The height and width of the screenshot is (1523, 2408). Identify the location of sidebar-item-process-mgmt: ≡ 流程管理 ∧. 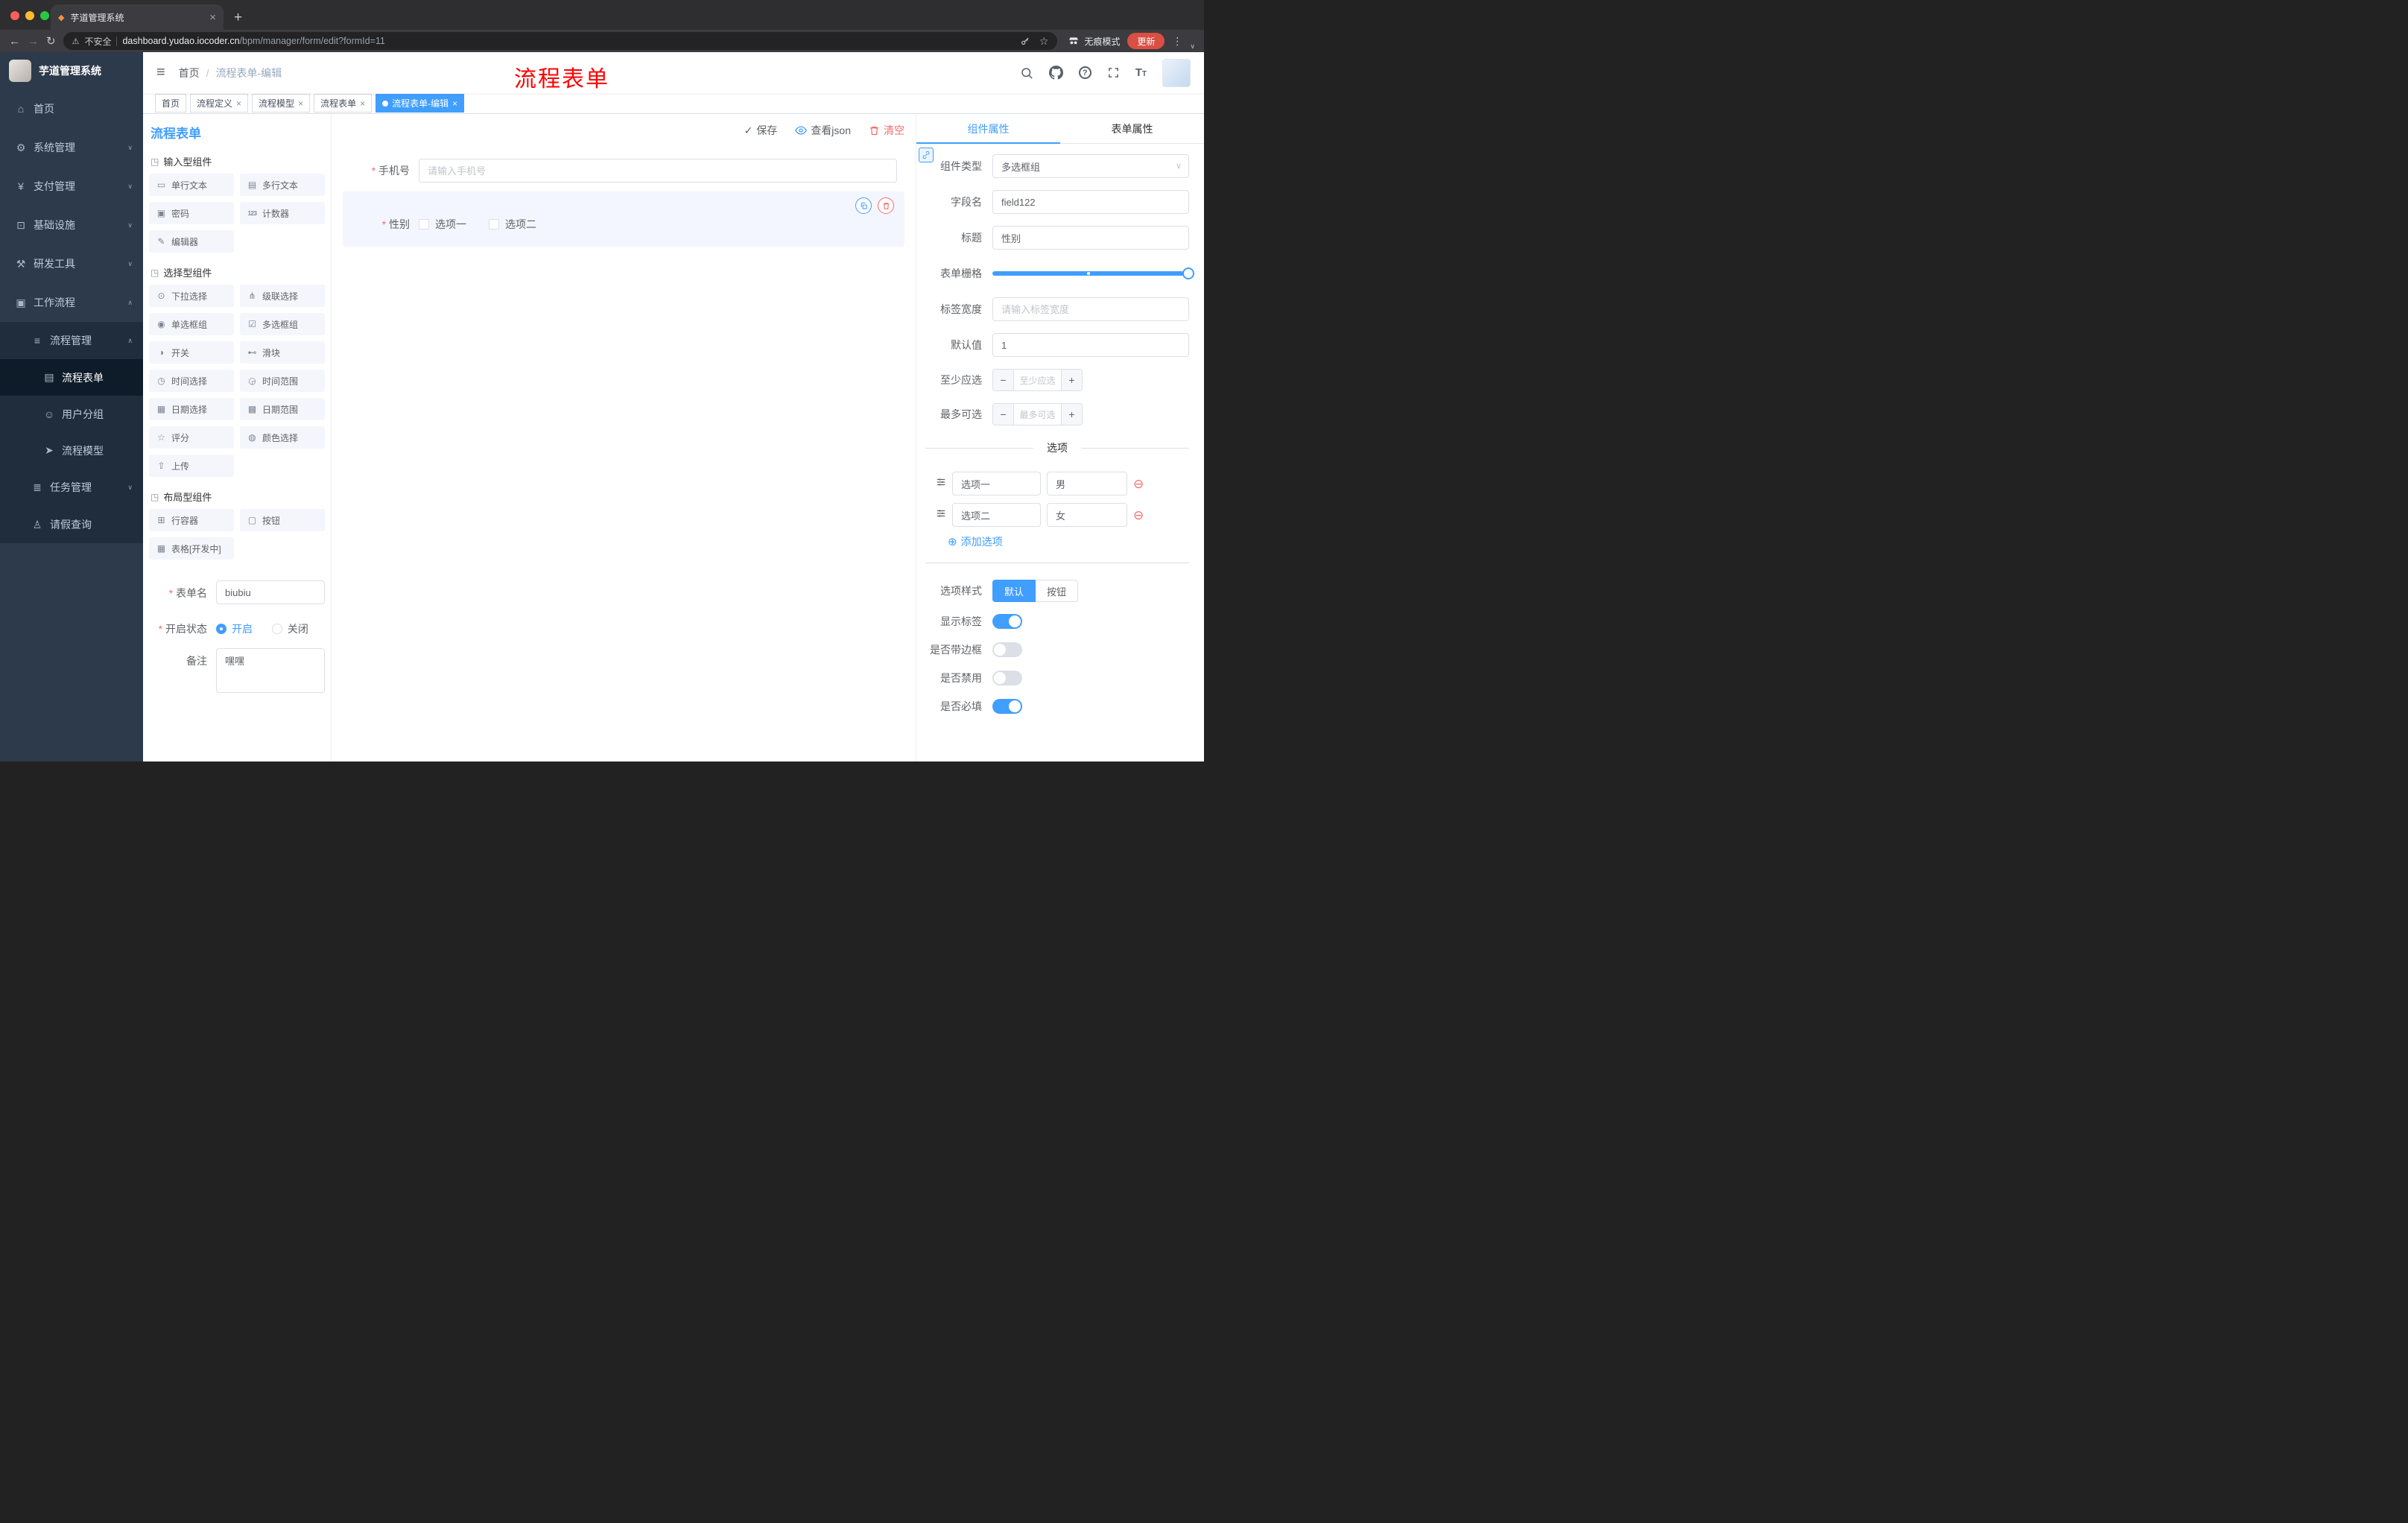
(71, 341).